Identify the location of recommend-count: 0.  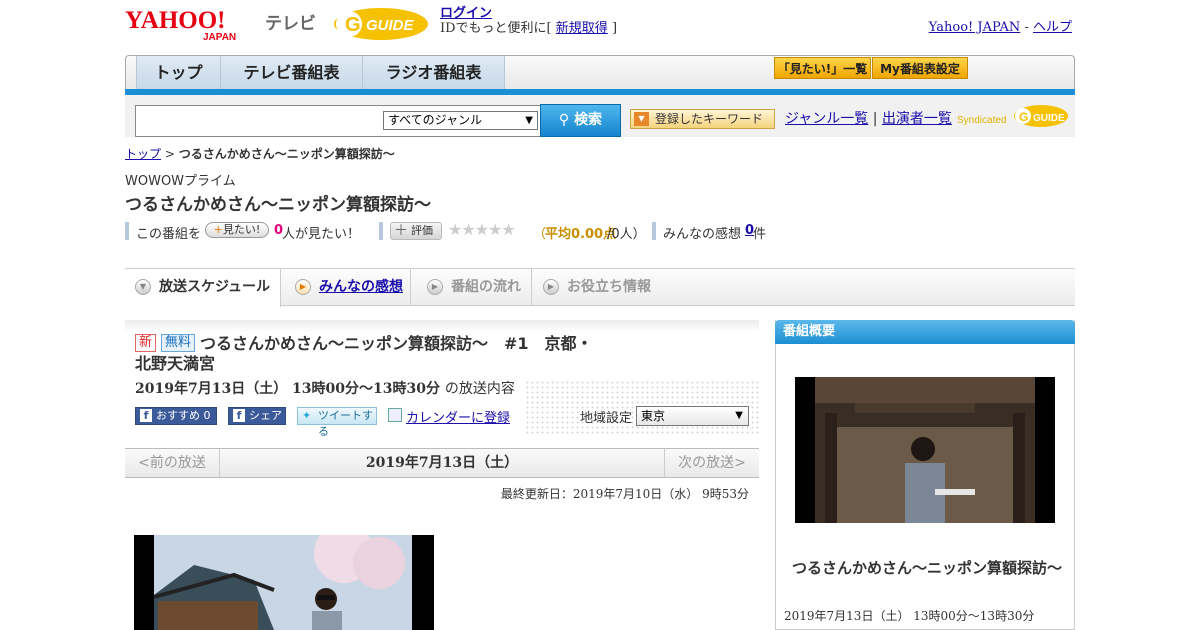
(207, 415).